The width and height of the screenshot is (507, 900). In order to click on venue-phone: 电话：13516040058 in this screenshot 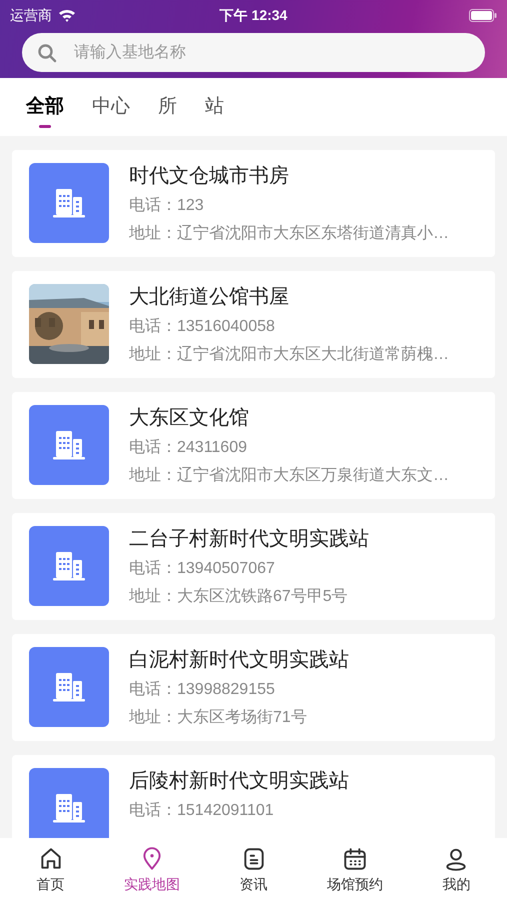, I will do `click(202, 326)`.